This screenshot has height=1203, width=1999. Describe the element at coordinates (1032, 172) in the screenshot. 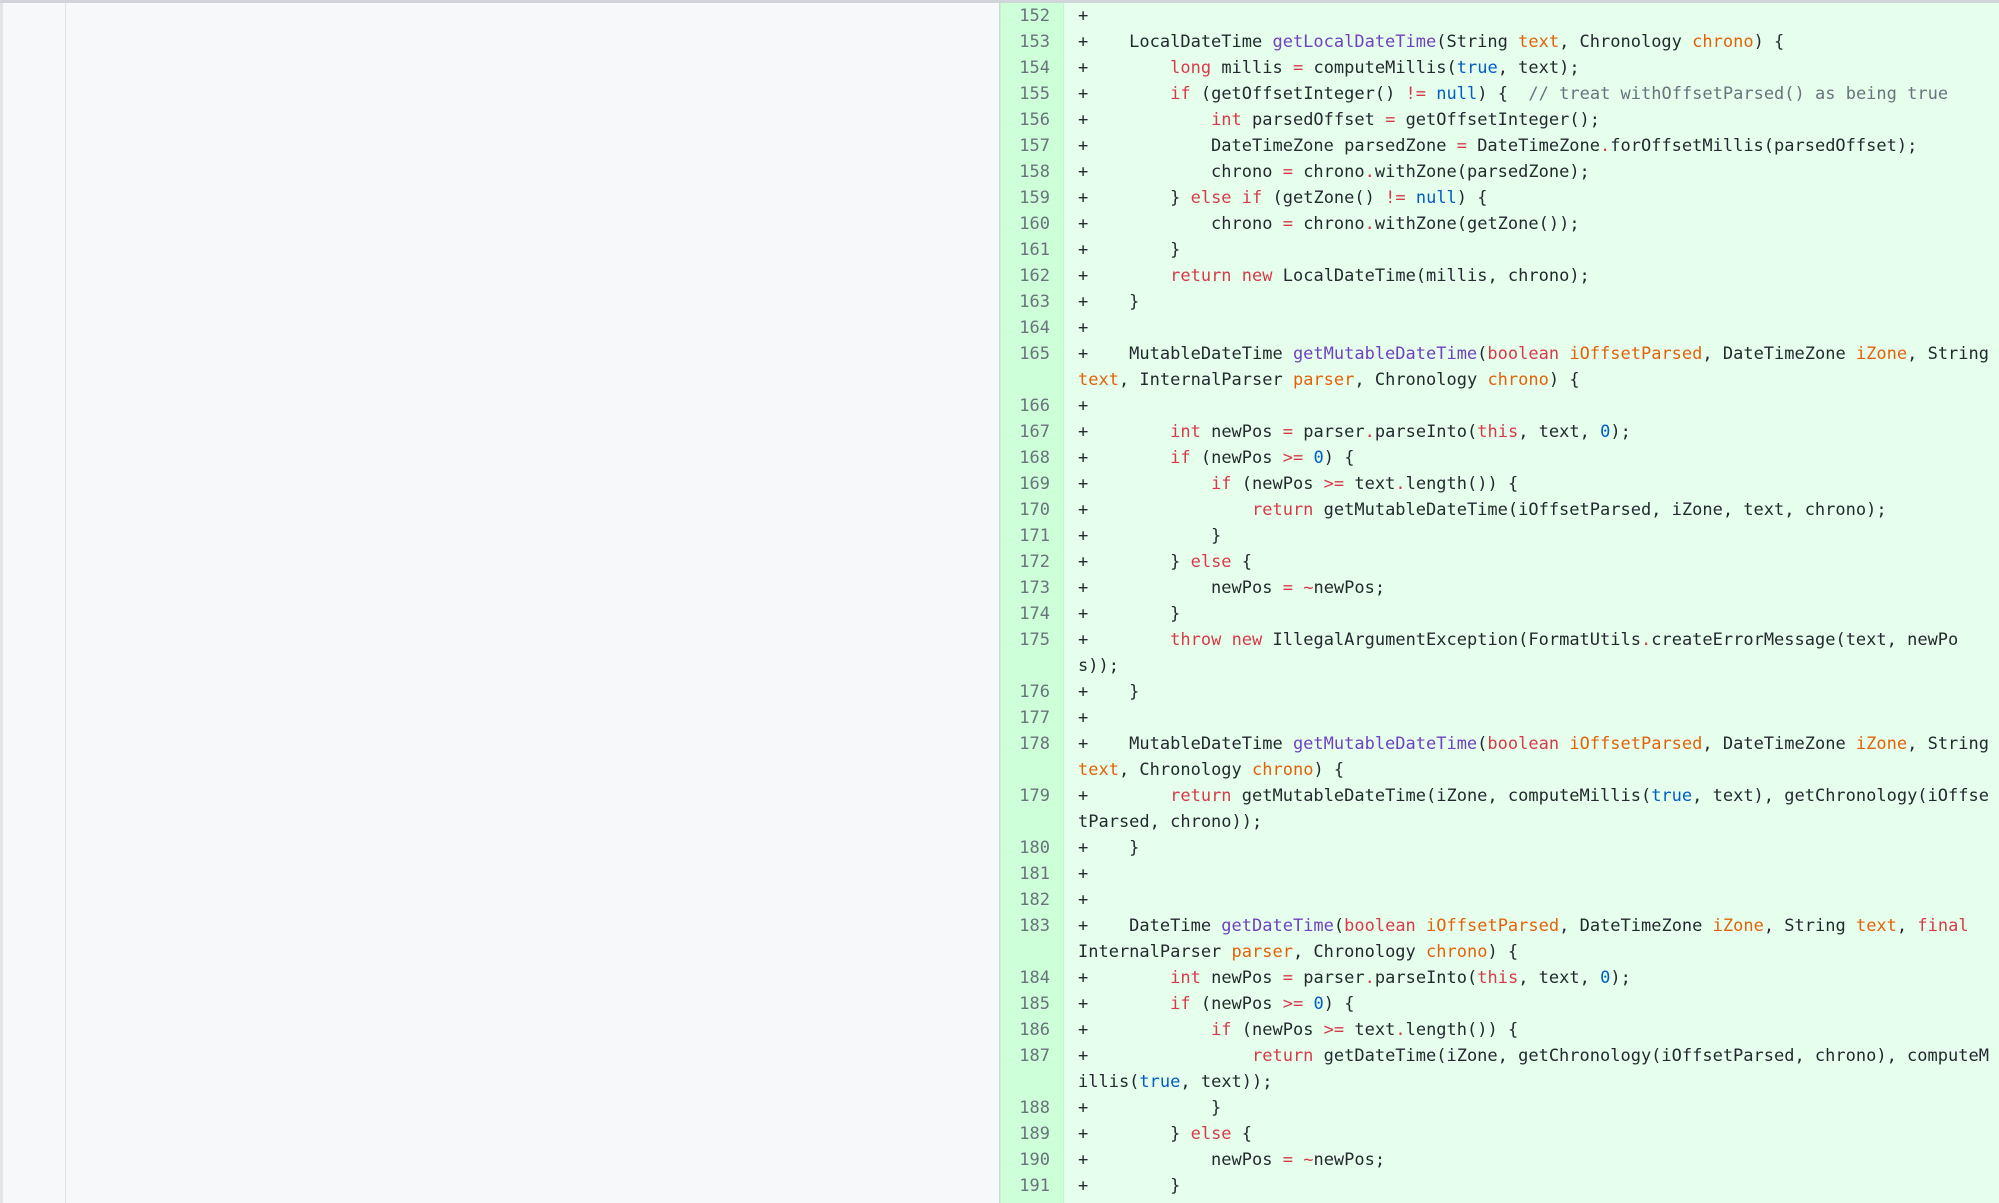

I see `line-number: 158` at that location.